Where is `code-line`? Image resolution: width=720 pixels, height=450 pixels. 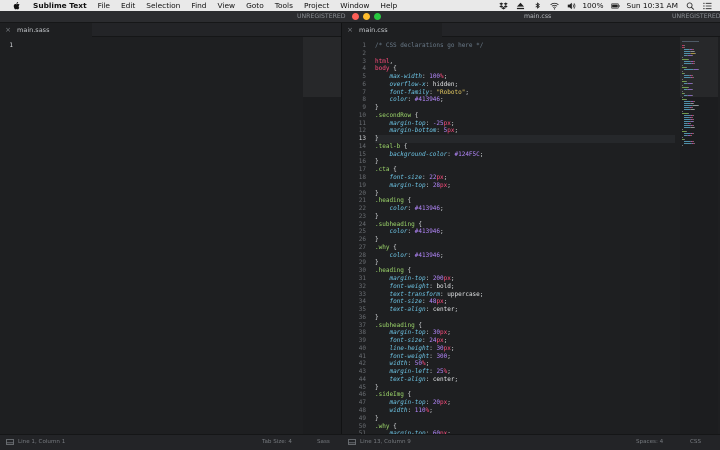
code-line is located at coordinates (525, 54).